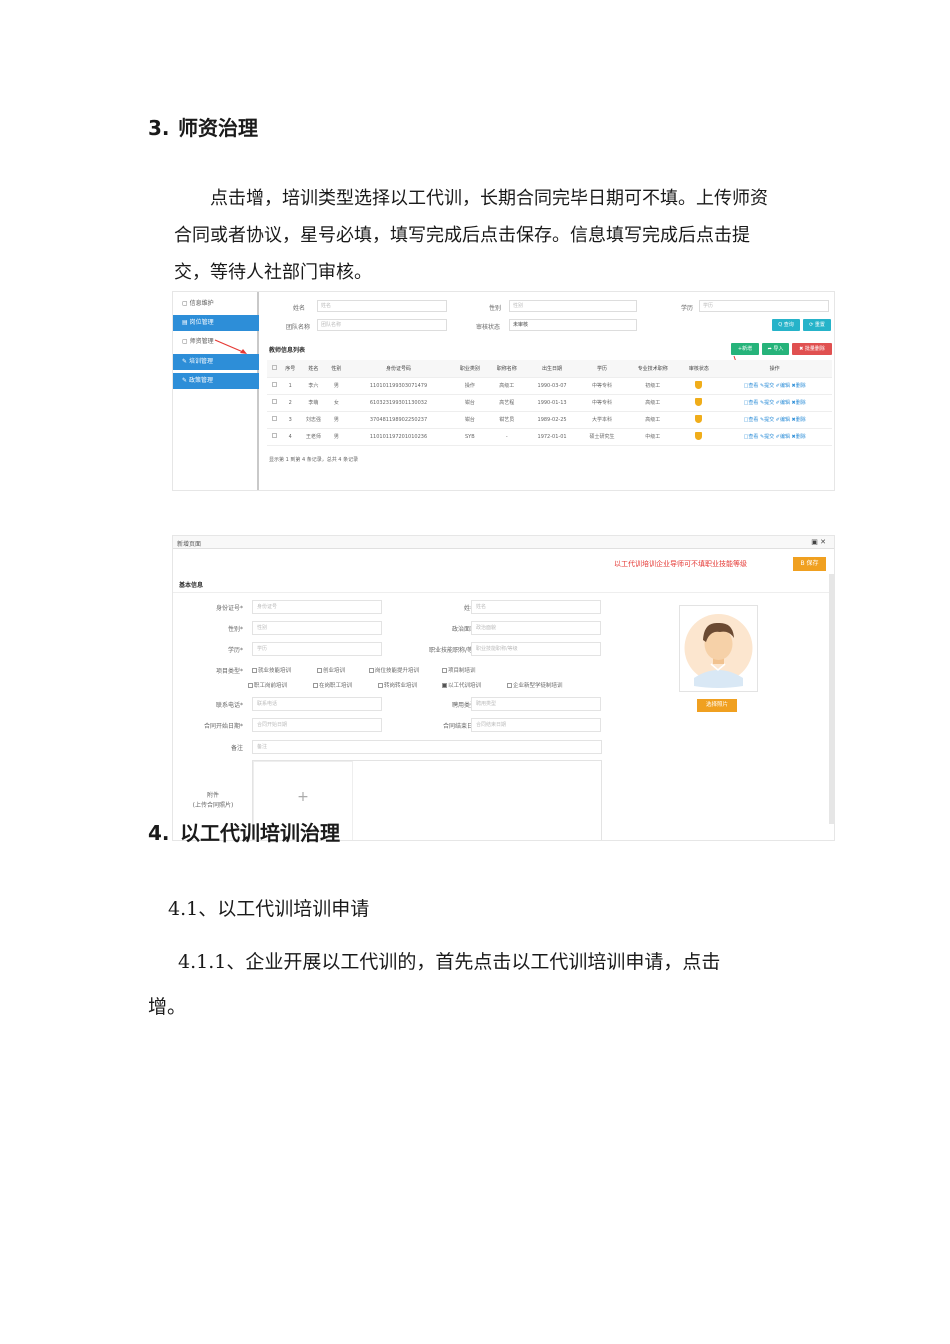 Image resolution: width=950 pixels, height=1344 pixels. What do you see at coordinates (218, 128) in the screenshot?
I see `section-title: 师资治理` at bounding box center [218, 128].